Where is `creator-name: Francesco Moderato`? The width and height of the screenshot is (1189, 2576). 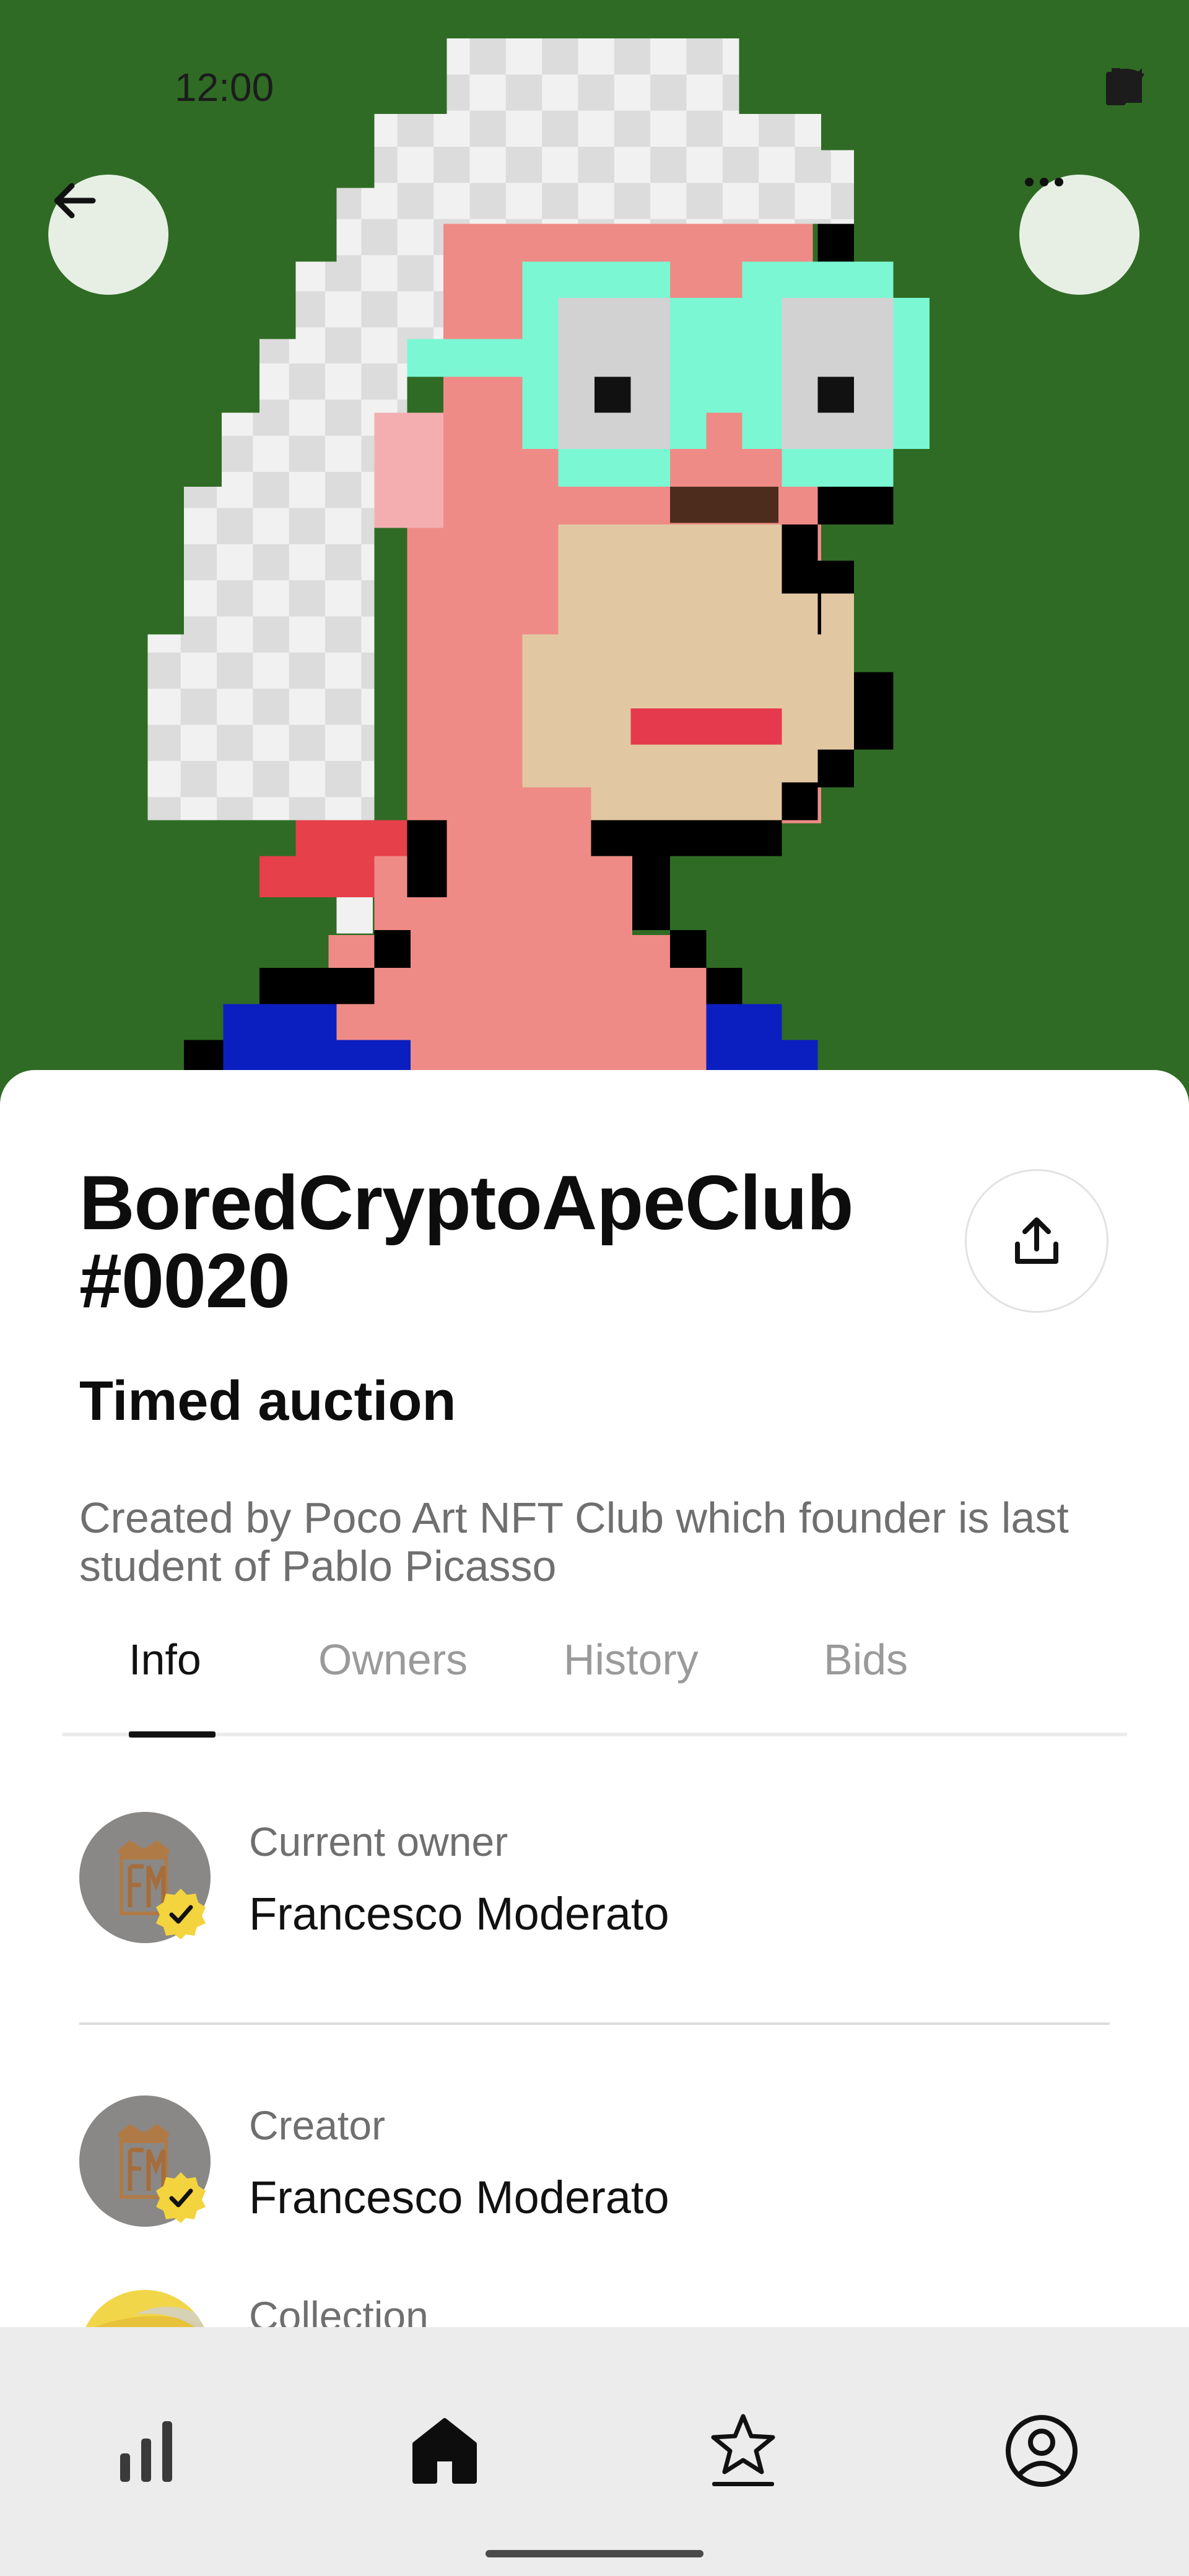
creator-name: Francesco Moderato is located at coordinates (459, 2197).